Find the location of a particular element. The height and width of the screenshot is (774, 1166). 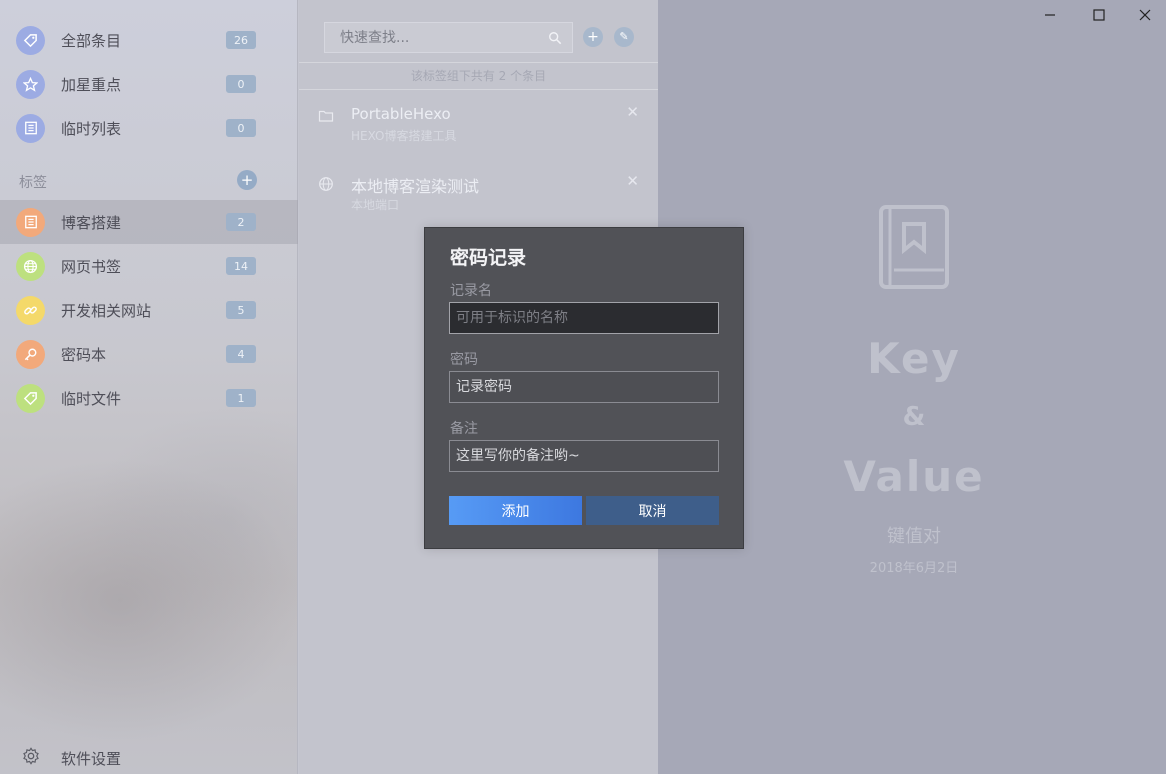

sidebar-item-blog: 博客搭建 2 is located at coordinates (149, 222).